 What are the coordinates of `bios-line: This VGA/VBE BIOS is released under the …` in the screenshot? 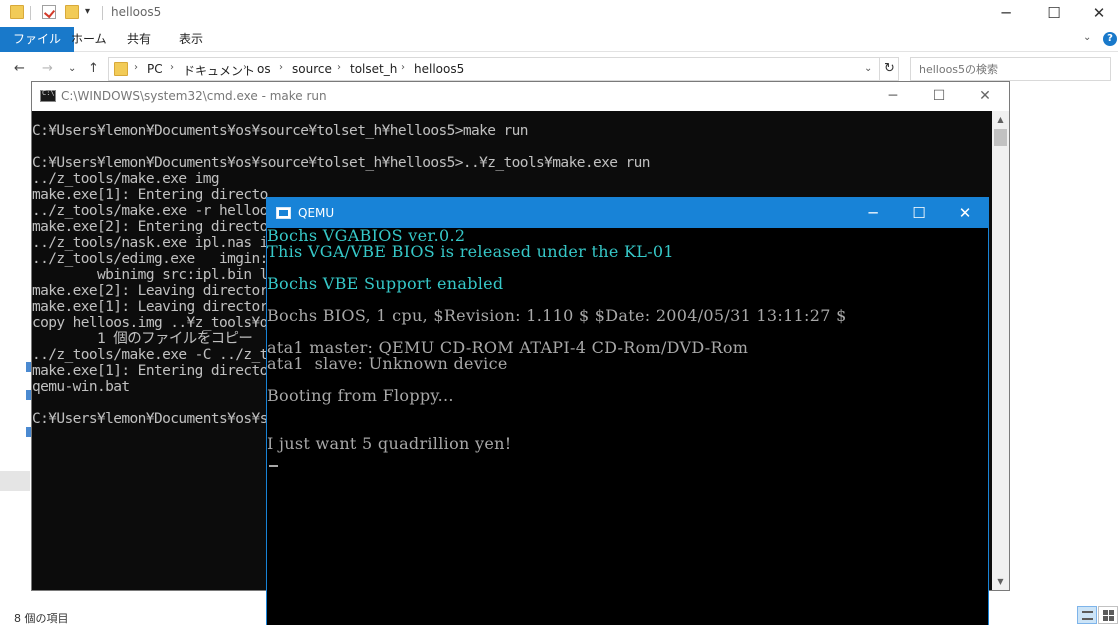 It's located at (470, 251).